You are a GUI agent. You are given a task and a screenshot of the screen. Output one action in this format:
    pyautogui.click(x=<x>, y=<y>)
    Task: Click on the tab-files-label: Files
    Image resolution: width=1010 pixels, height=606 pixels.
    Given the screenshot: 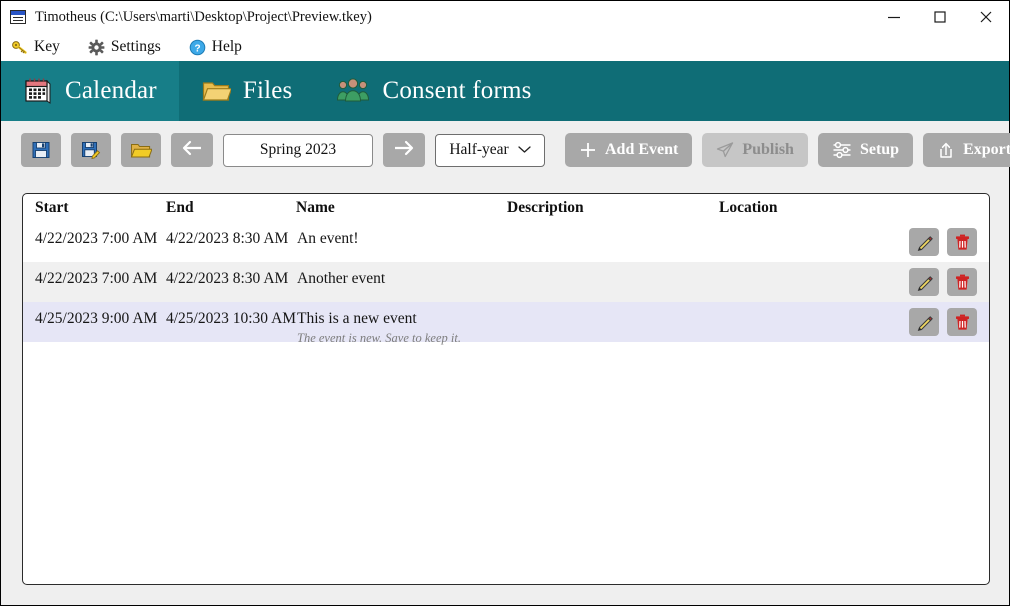 What is the action you would take?
    pyautogui.click(x=267, y=90)
    